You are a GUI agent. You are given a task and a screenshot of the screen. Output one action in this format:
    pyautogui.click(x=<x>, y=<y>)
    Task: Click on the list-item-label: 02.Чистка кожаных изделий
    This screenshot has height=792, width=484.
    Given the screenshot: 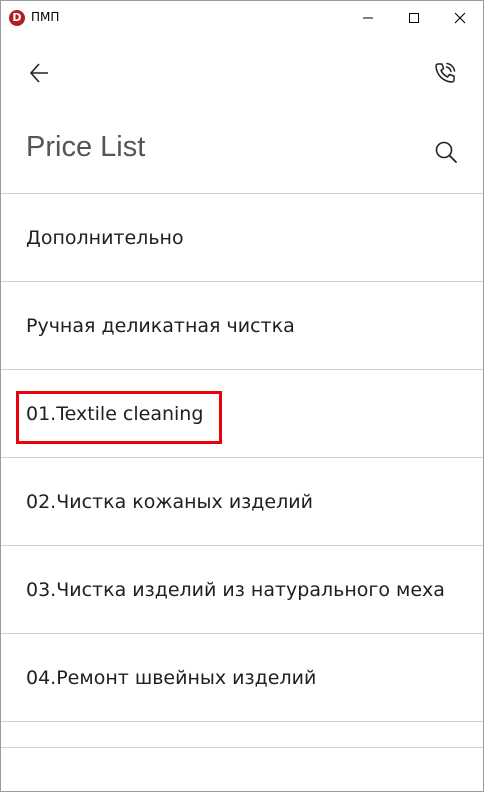 What is the action you would take?
    pyautogui.click(x=169, y=501)
    